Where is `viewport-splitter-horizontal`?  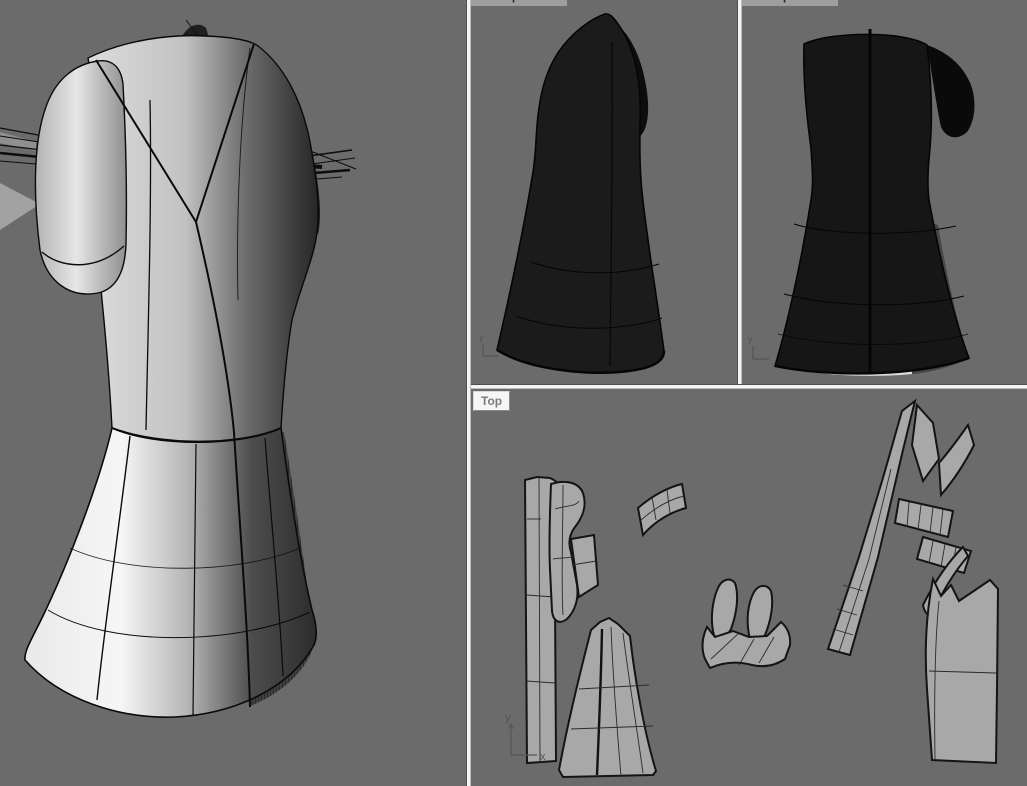
viewport-splitter-horizontal is located at coordinates (749, 386).